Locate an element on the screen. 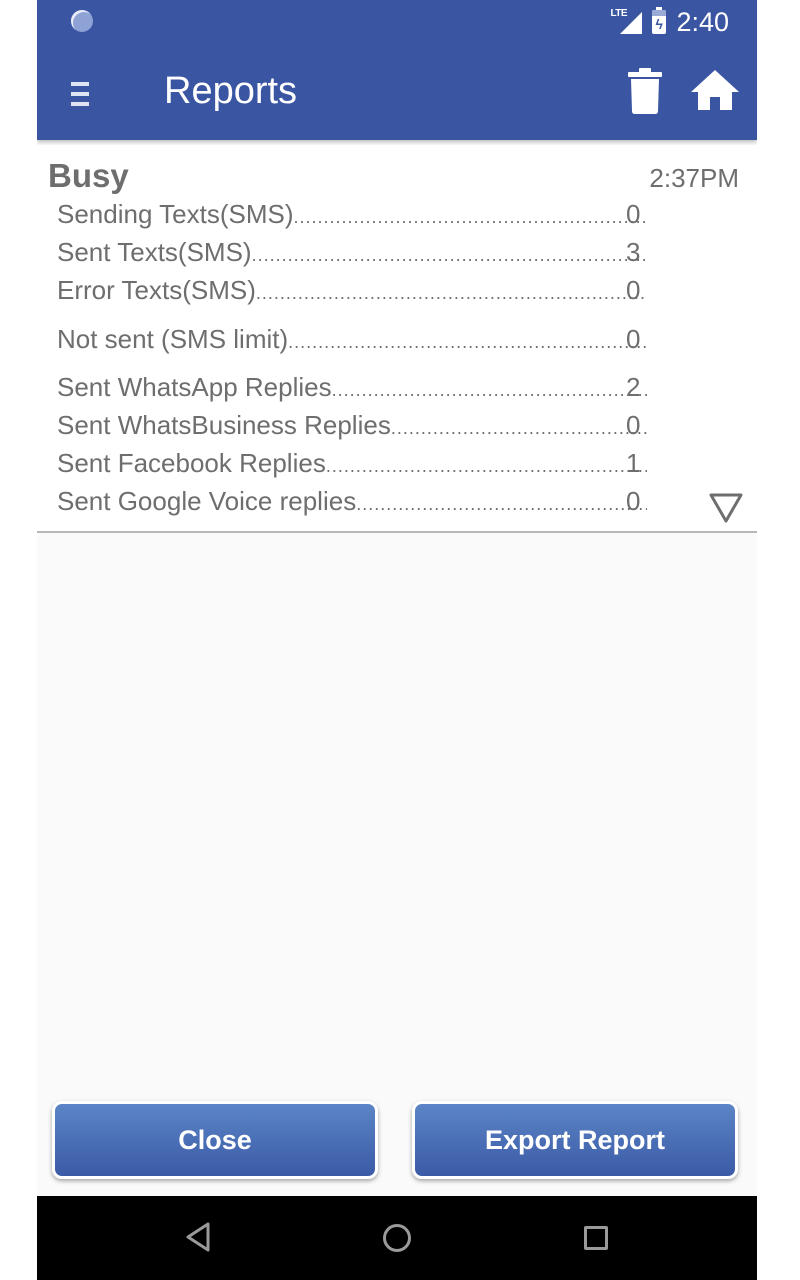  row-value: 2 is located at coordinates (633, 387).